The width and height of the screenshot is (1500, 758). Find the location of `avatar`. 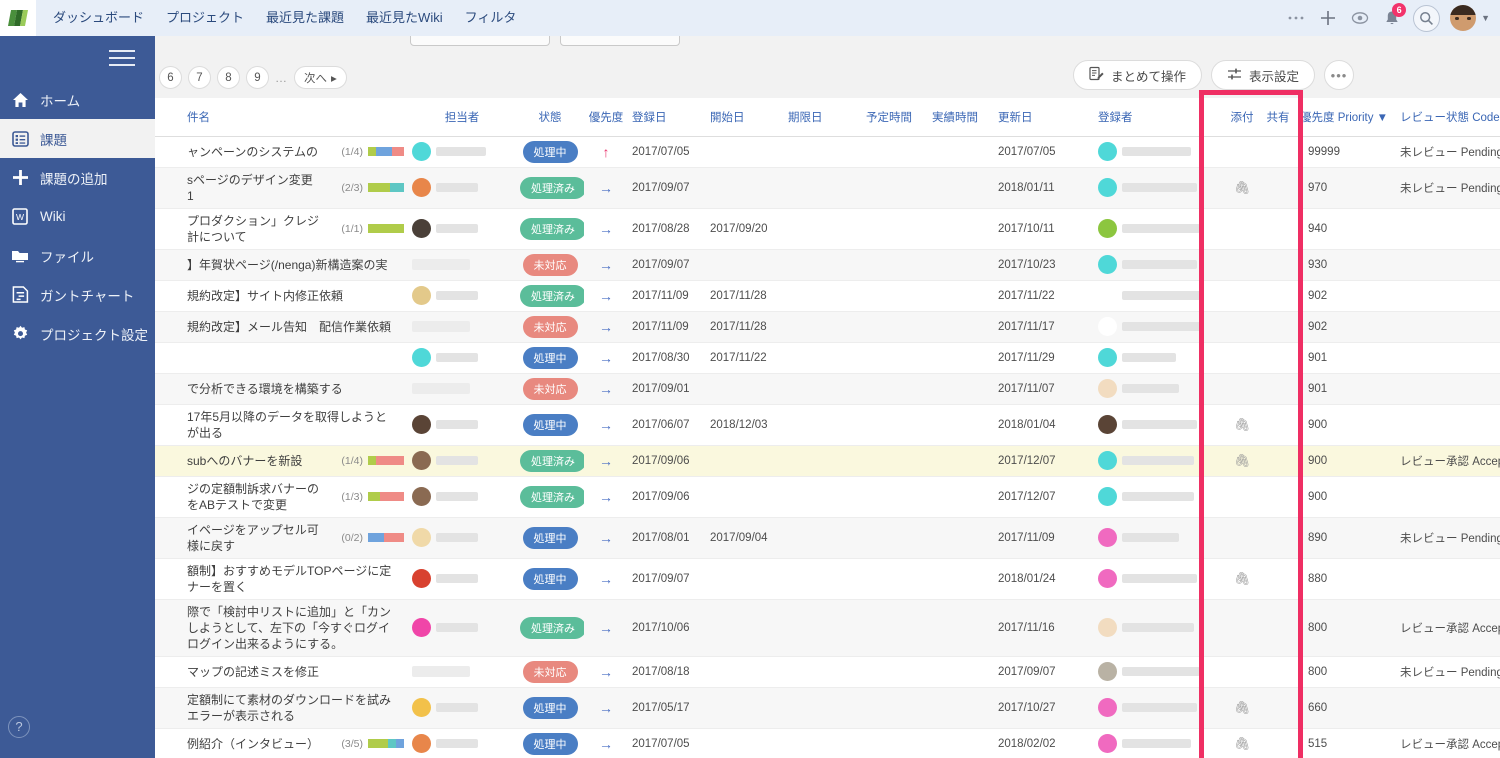

avatar is located at coordinates (1463, 18).